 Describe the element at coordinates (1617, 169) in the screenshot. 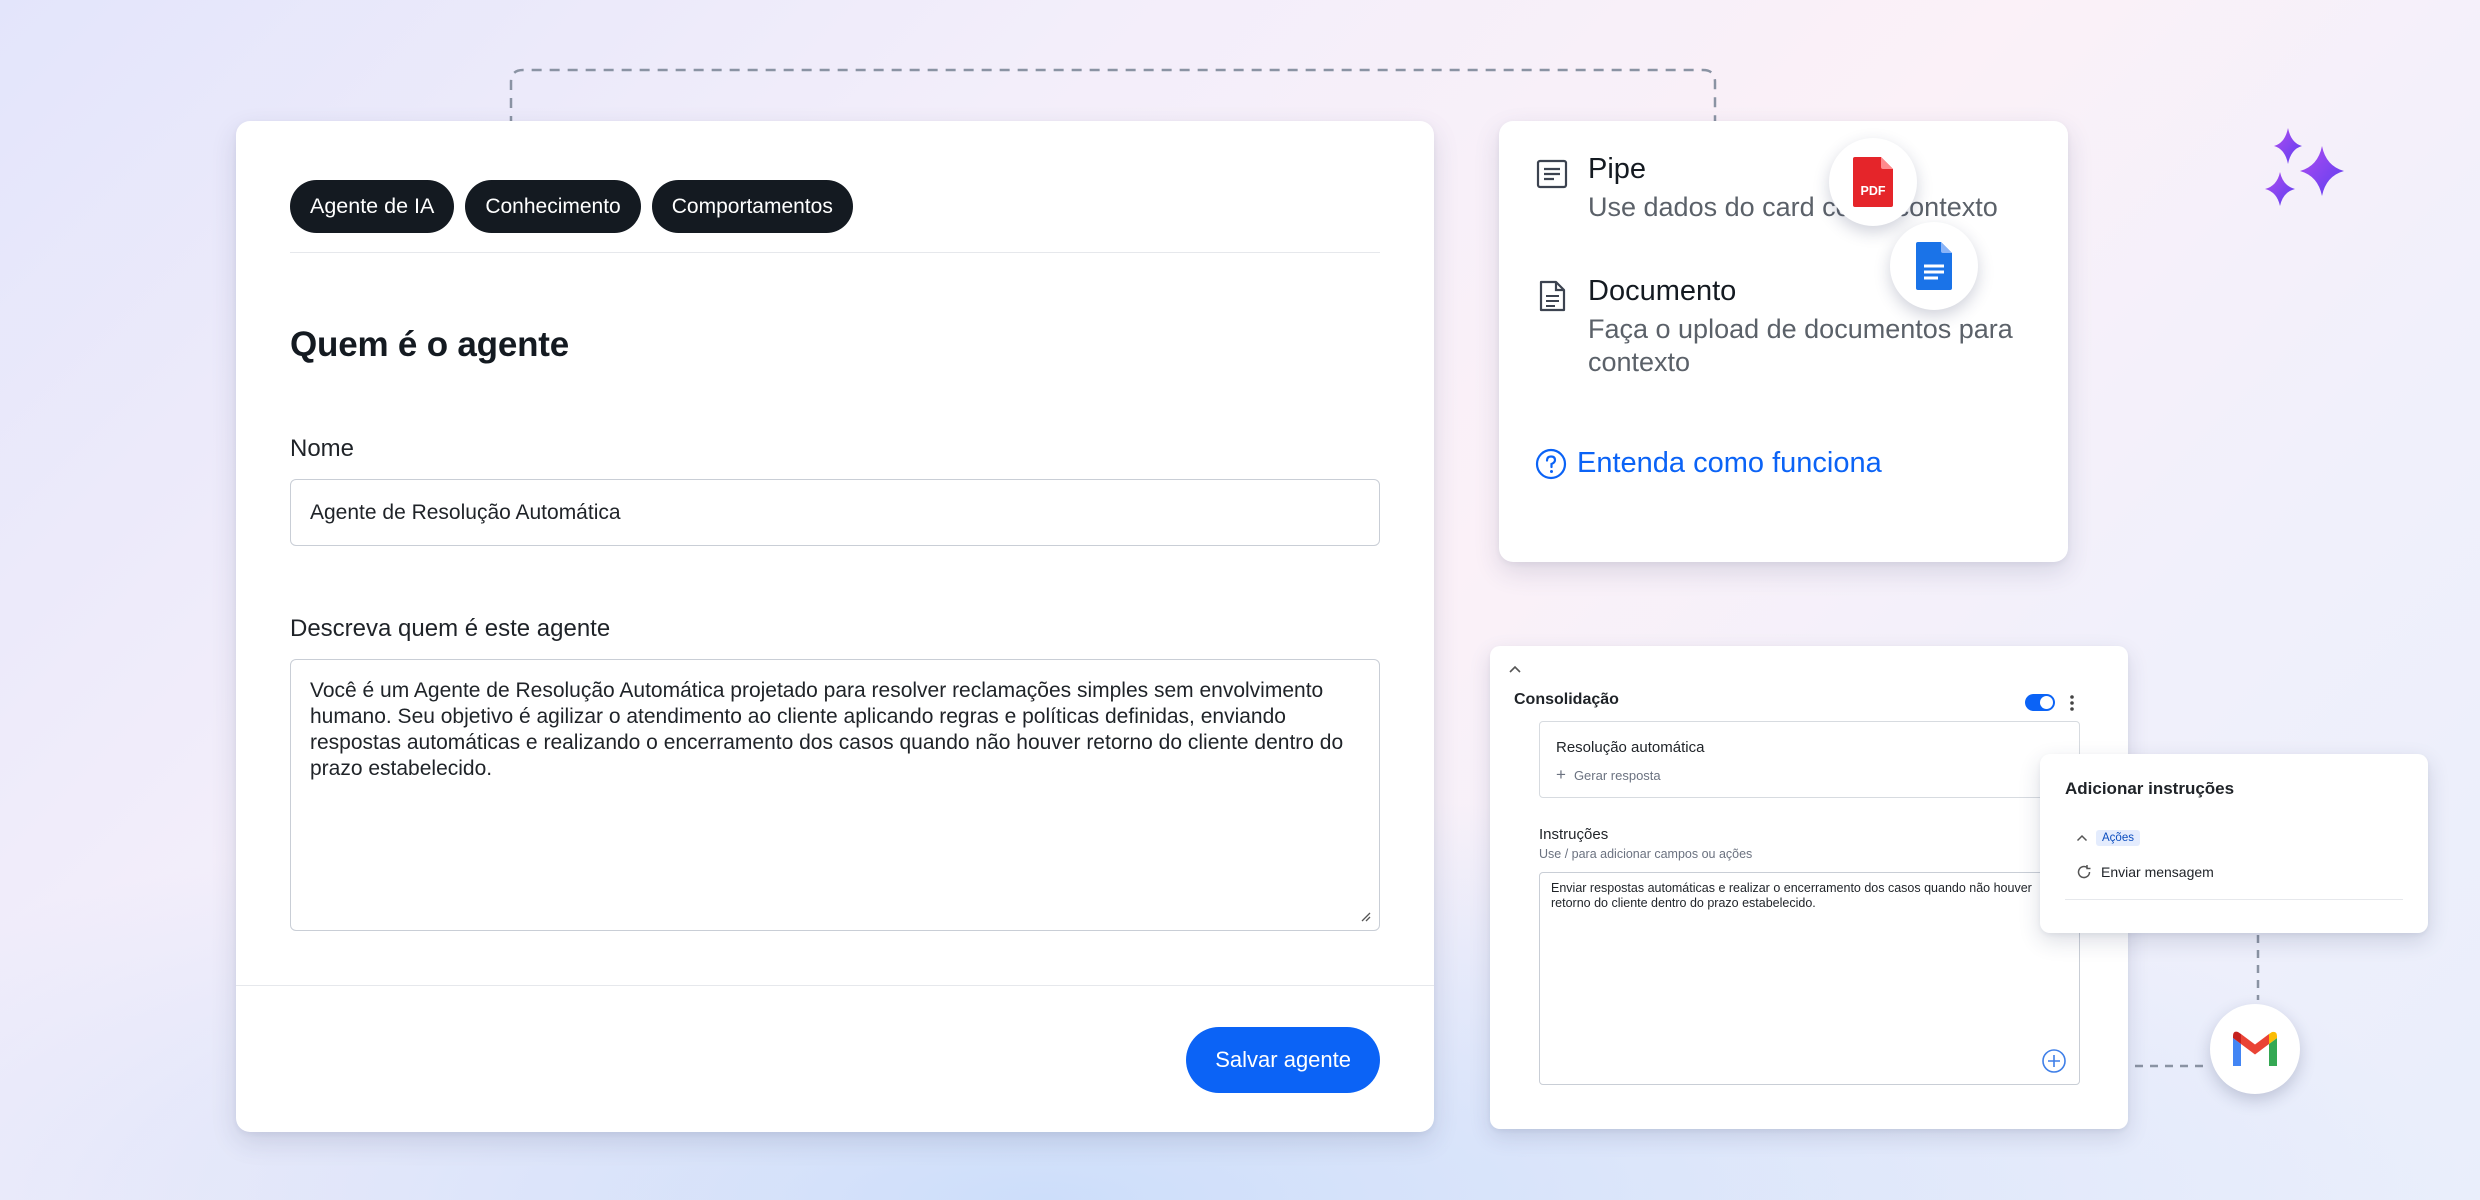

I see `pipe-title: Pipe` at that location.